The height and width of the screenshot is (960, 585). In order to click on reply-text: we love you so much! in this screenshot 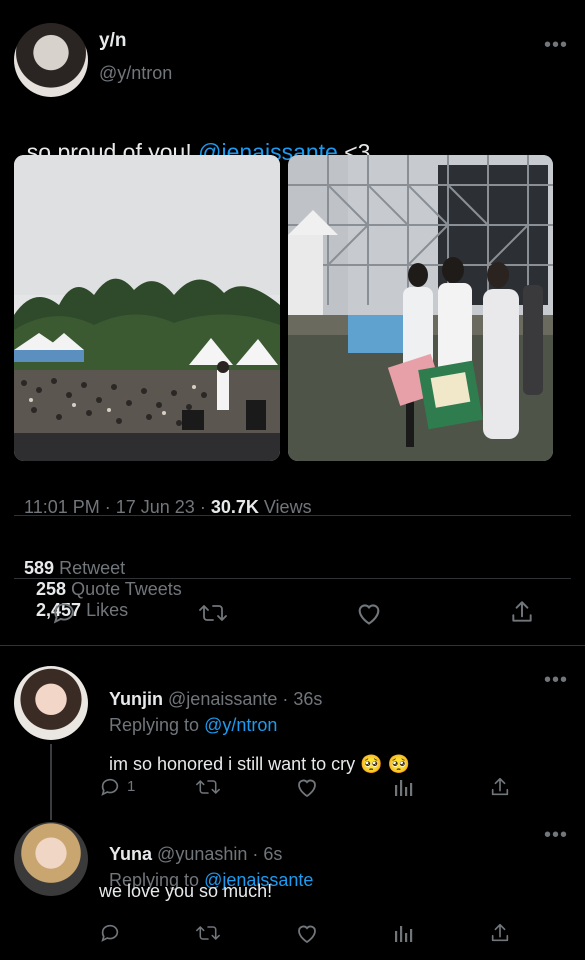, I will do `click(186, 891)`.